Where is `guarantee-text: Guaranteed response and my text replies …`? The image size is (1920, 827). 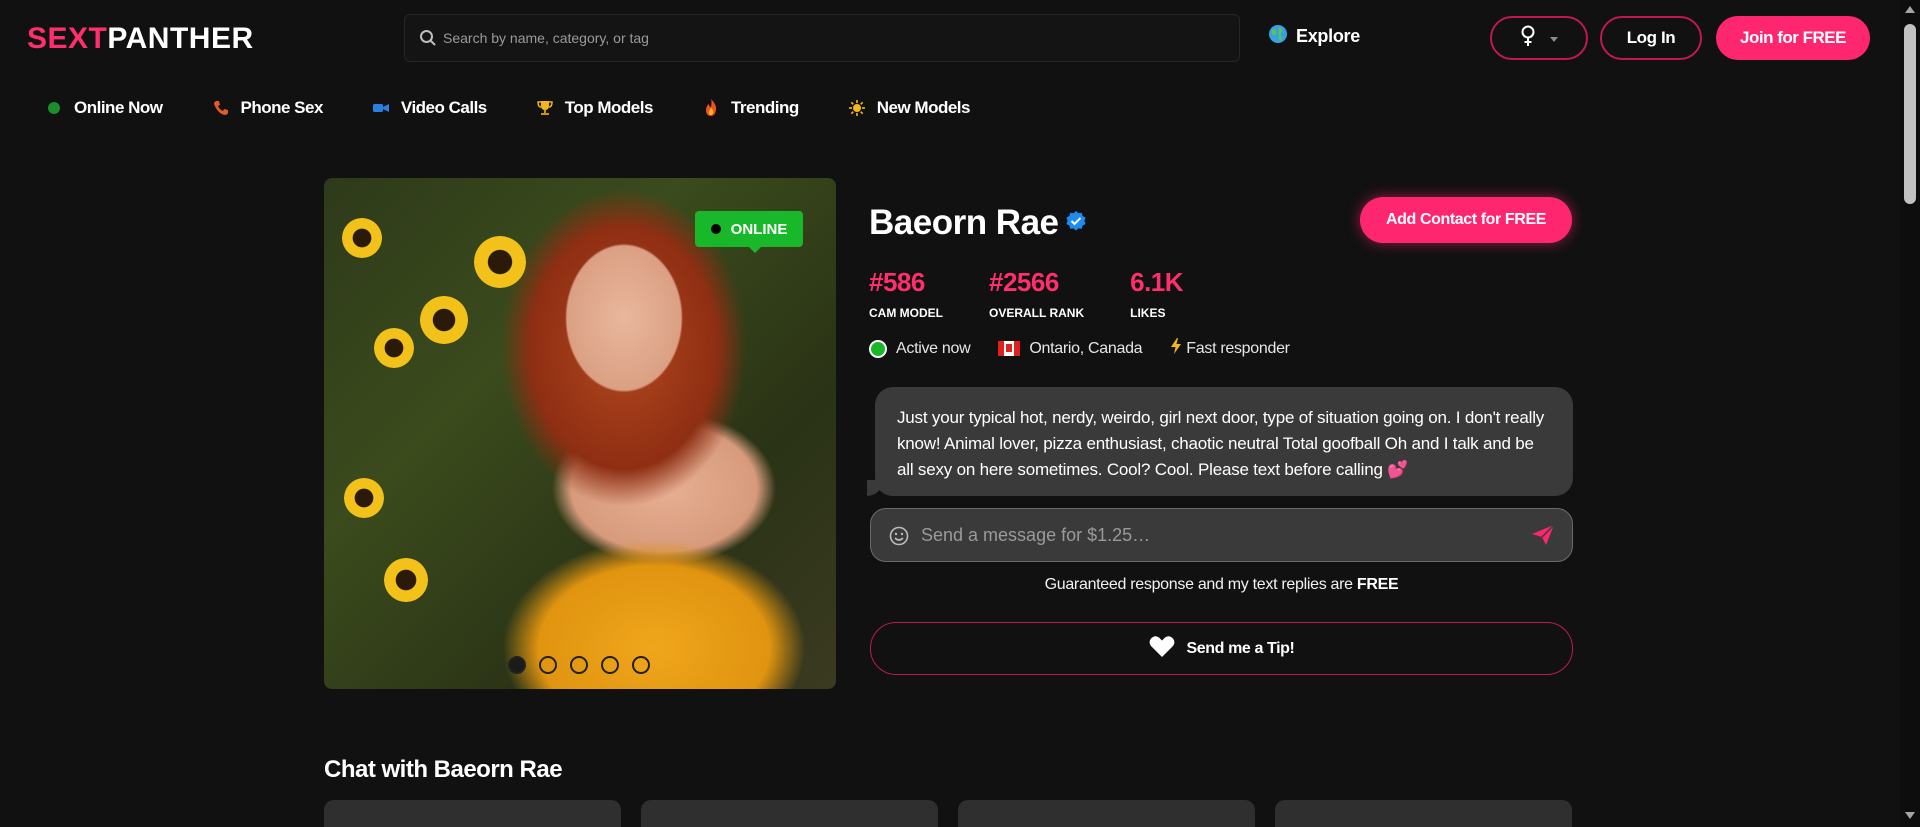 guarantee-text: Guaranteed response and my text replies … is located at coordinates (1200, 584).